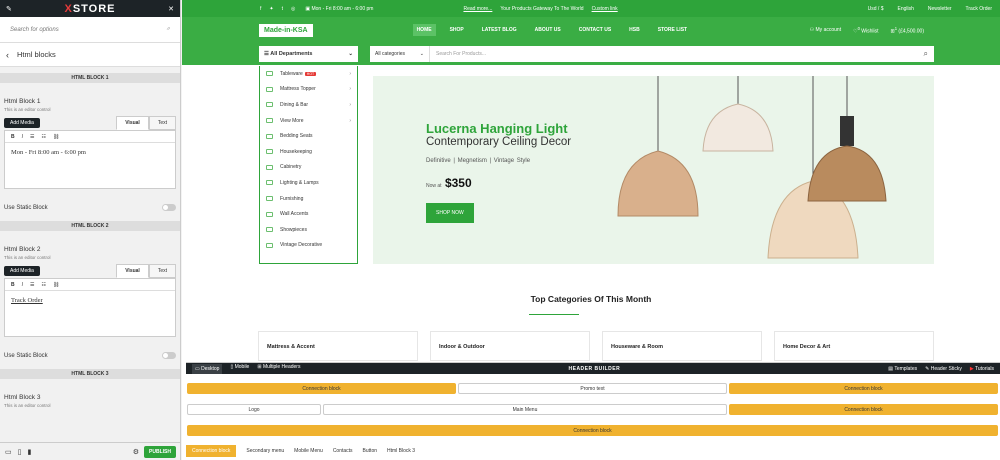 This screenshot has height=460, width=1000. I want to click on header-sticky-button: ✎ Header Sticky, so click(943, 369).